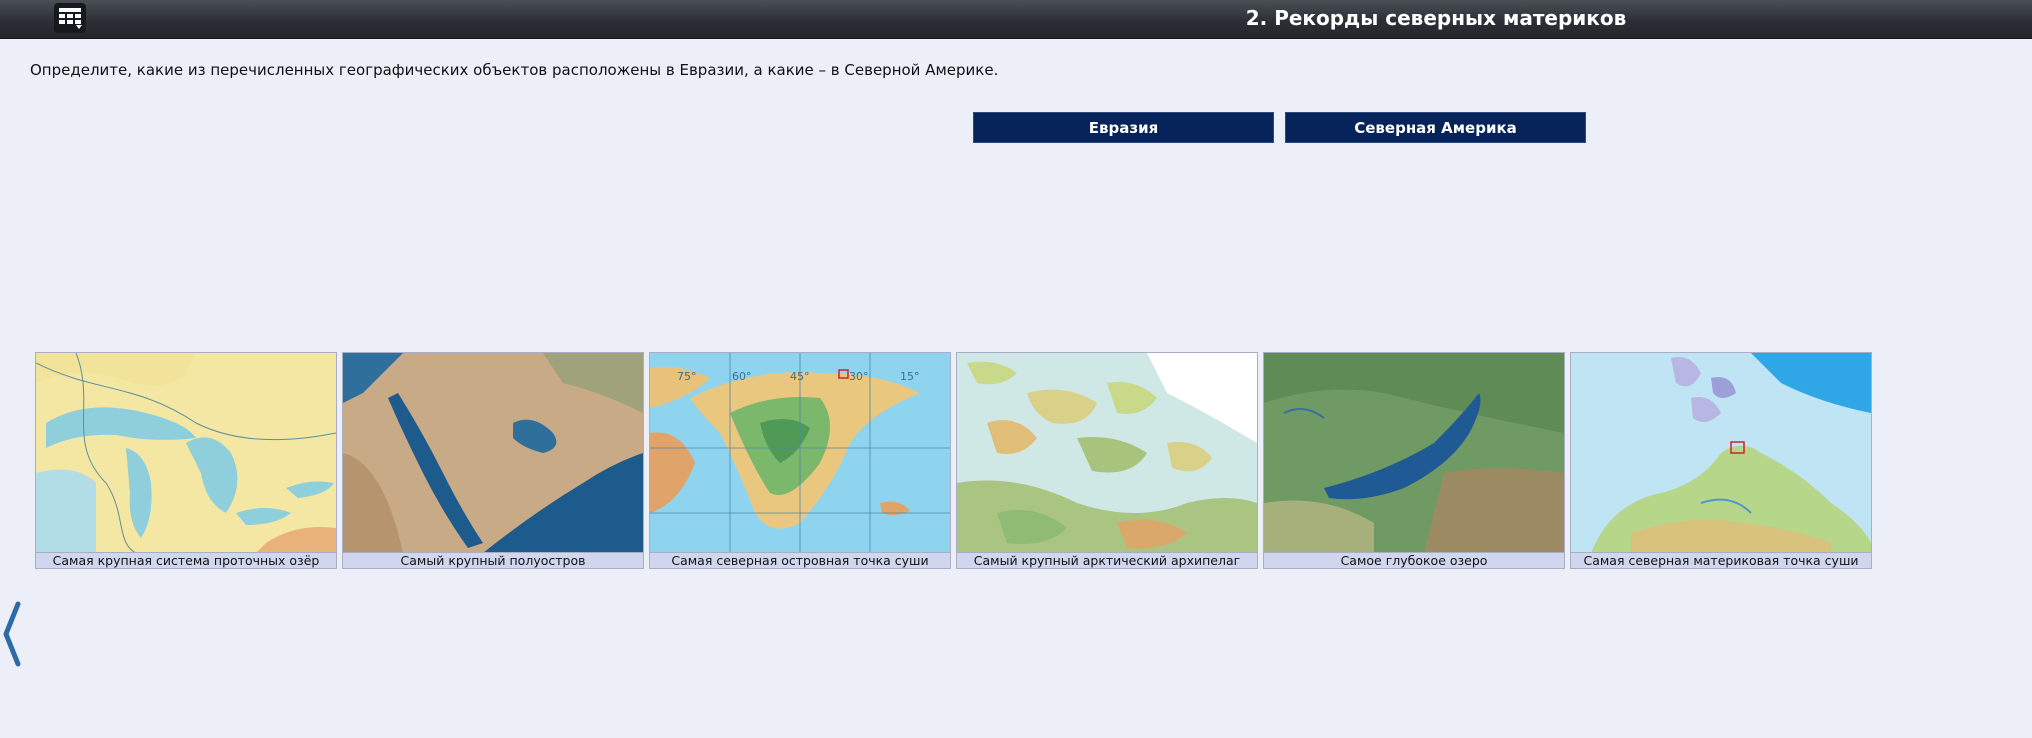  I want to click on arabian-peninsula-map, so click(493, 453).